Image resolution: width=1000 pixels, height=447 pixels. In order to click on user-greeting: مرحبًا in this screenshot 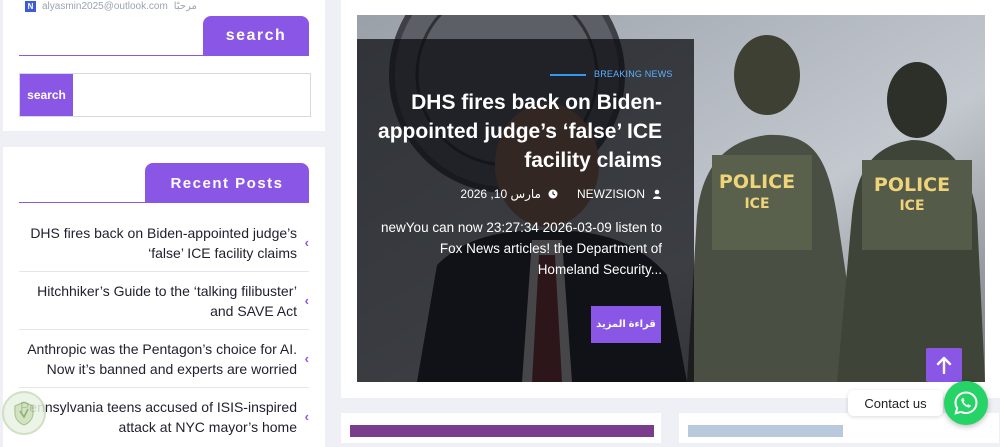, I will do `click(185, 6)`.